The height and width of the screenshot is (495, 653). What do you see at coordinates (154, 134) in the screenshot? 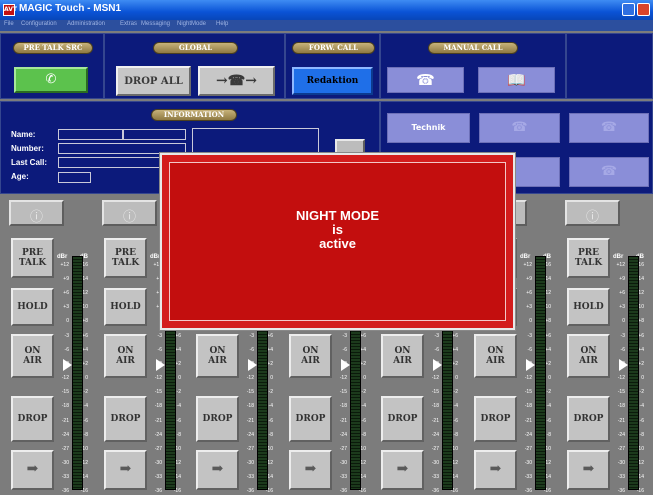
I see `name-field-secondary` at bounding box center [154, 134].